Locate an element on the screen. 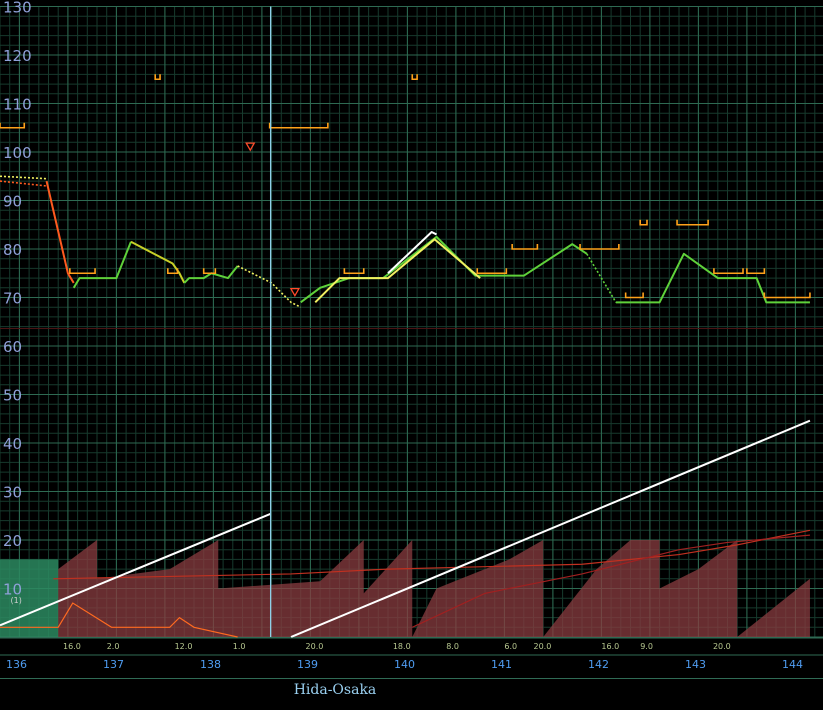  y-tick-label: 60 is located at coordinates (12, 347).